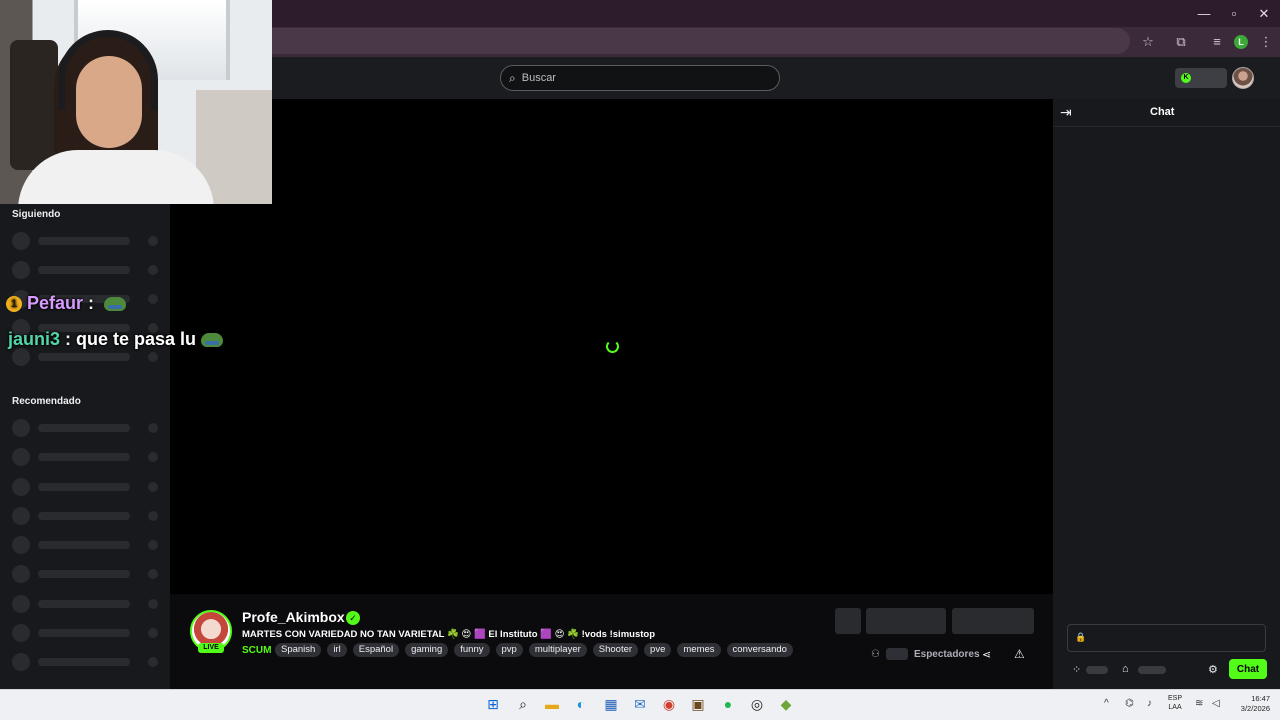 This screenshot has width=1280, height=720. Describe the element at coordinates (256, 650) in the screenshot. I see `stream-category-link: SCUM` at that location.